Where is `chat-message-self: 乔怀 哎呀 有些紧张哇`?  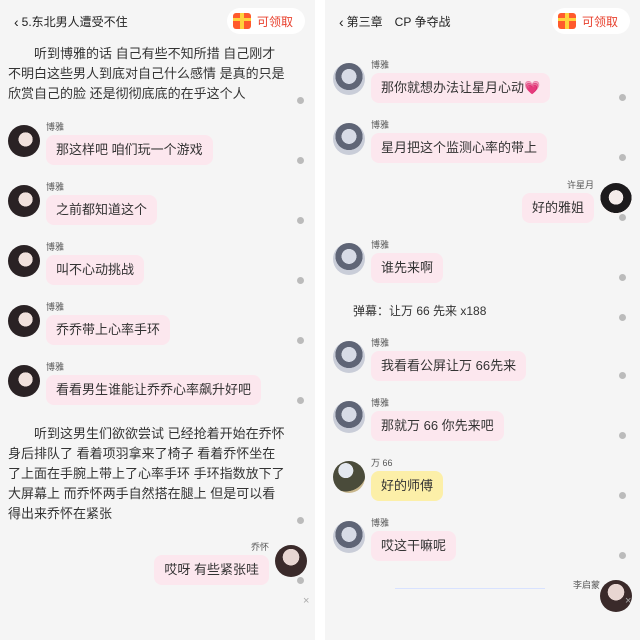
chat-message-self: 乔怀 哎呀 有些紧张哇 is located at coordinates (197, 567).